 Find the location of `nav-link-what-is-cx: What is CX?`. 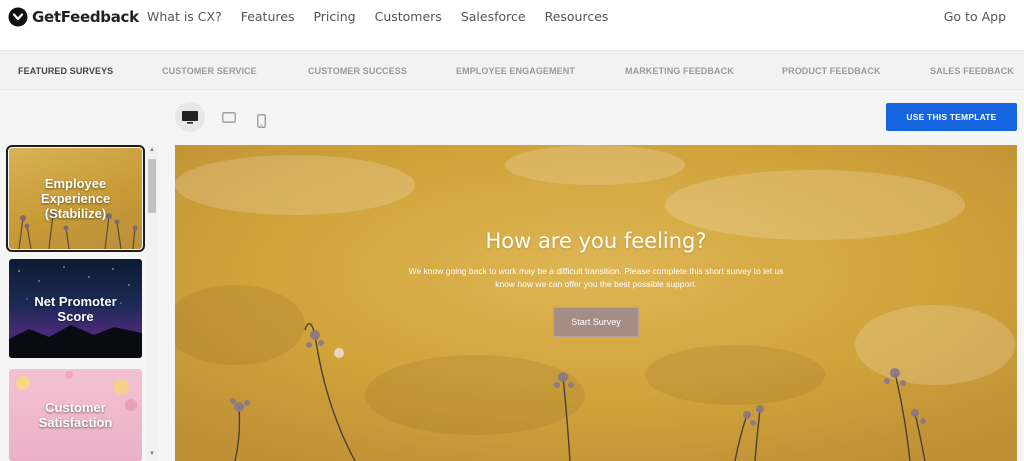

nav-link-what-is-cx: What is CX? is located at coordinates (184, 16).